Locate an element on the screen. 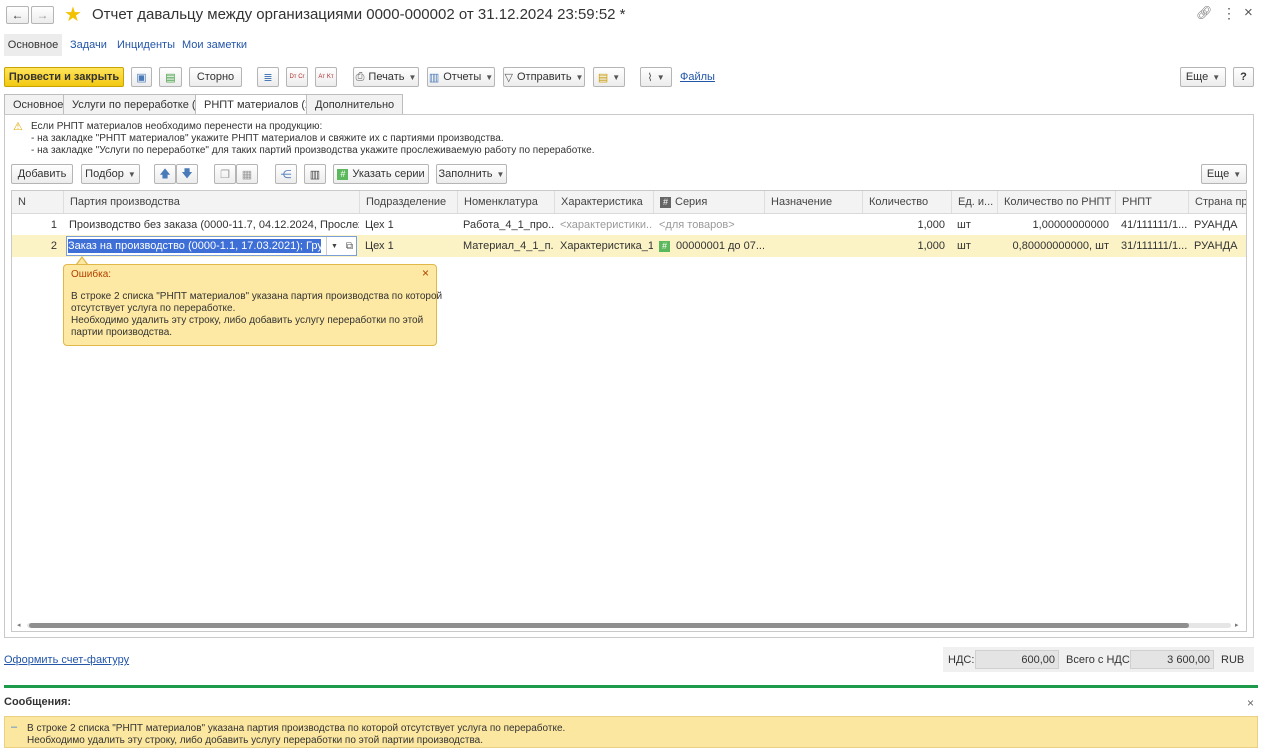  col-header-characteristic: Характеристика is located at coordinates (603, 202).